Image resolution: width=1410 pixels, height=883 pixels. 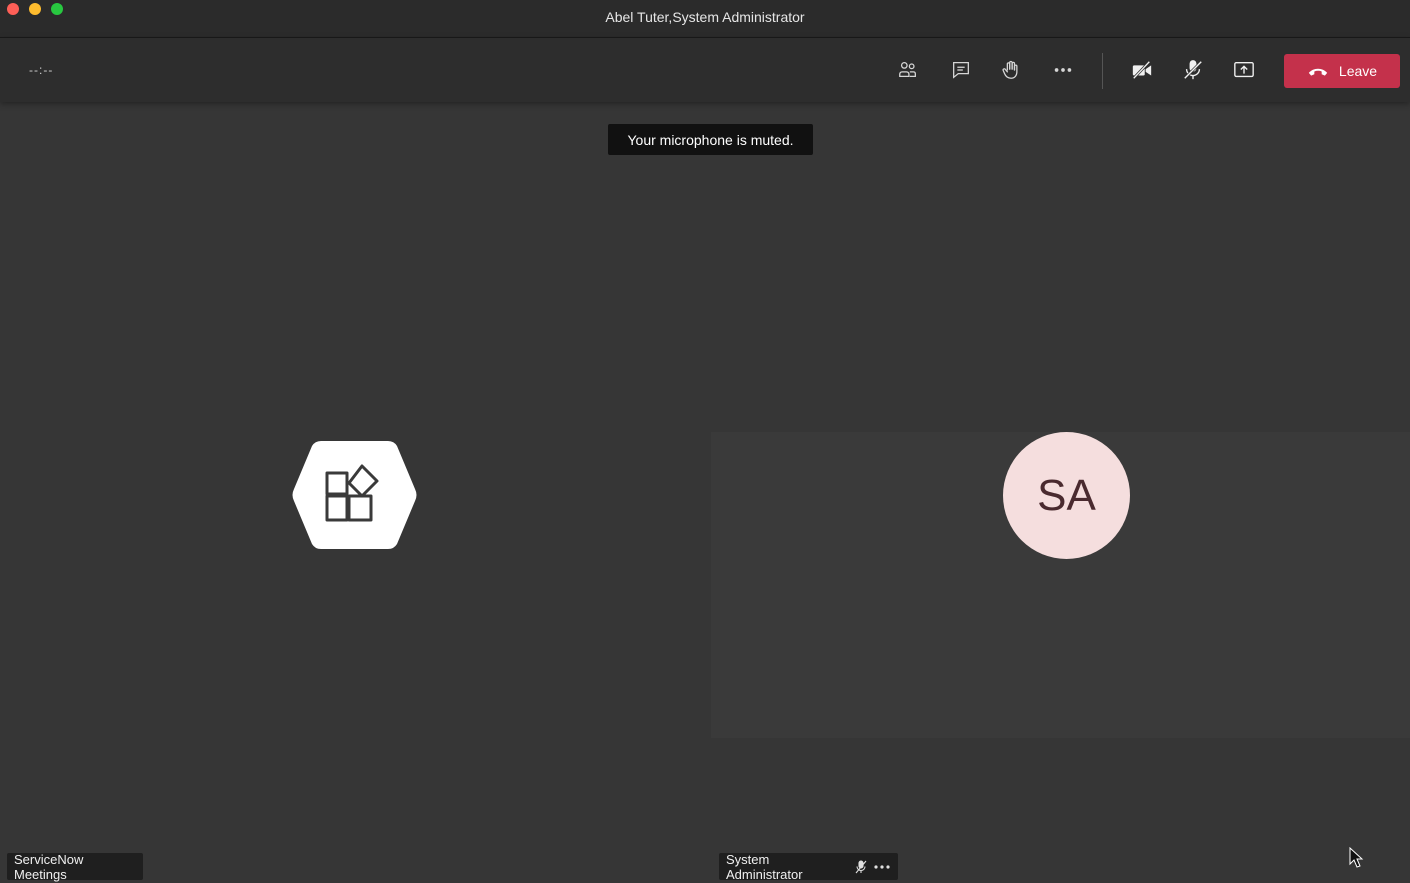 What do you see at coordinates (41, 70) in the screenshot?
I see `meeting-timer: --:--` at bounding box center [41, 70].